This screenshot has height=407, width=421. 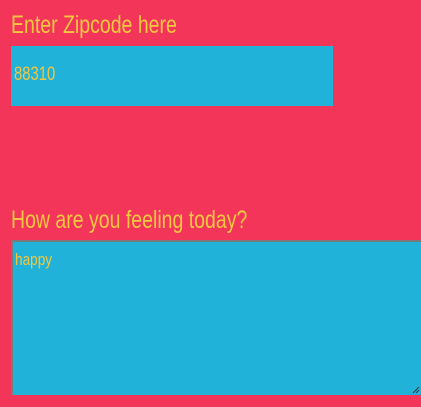 I want to click on resize-grip-icon, so click(x=415, y=389).